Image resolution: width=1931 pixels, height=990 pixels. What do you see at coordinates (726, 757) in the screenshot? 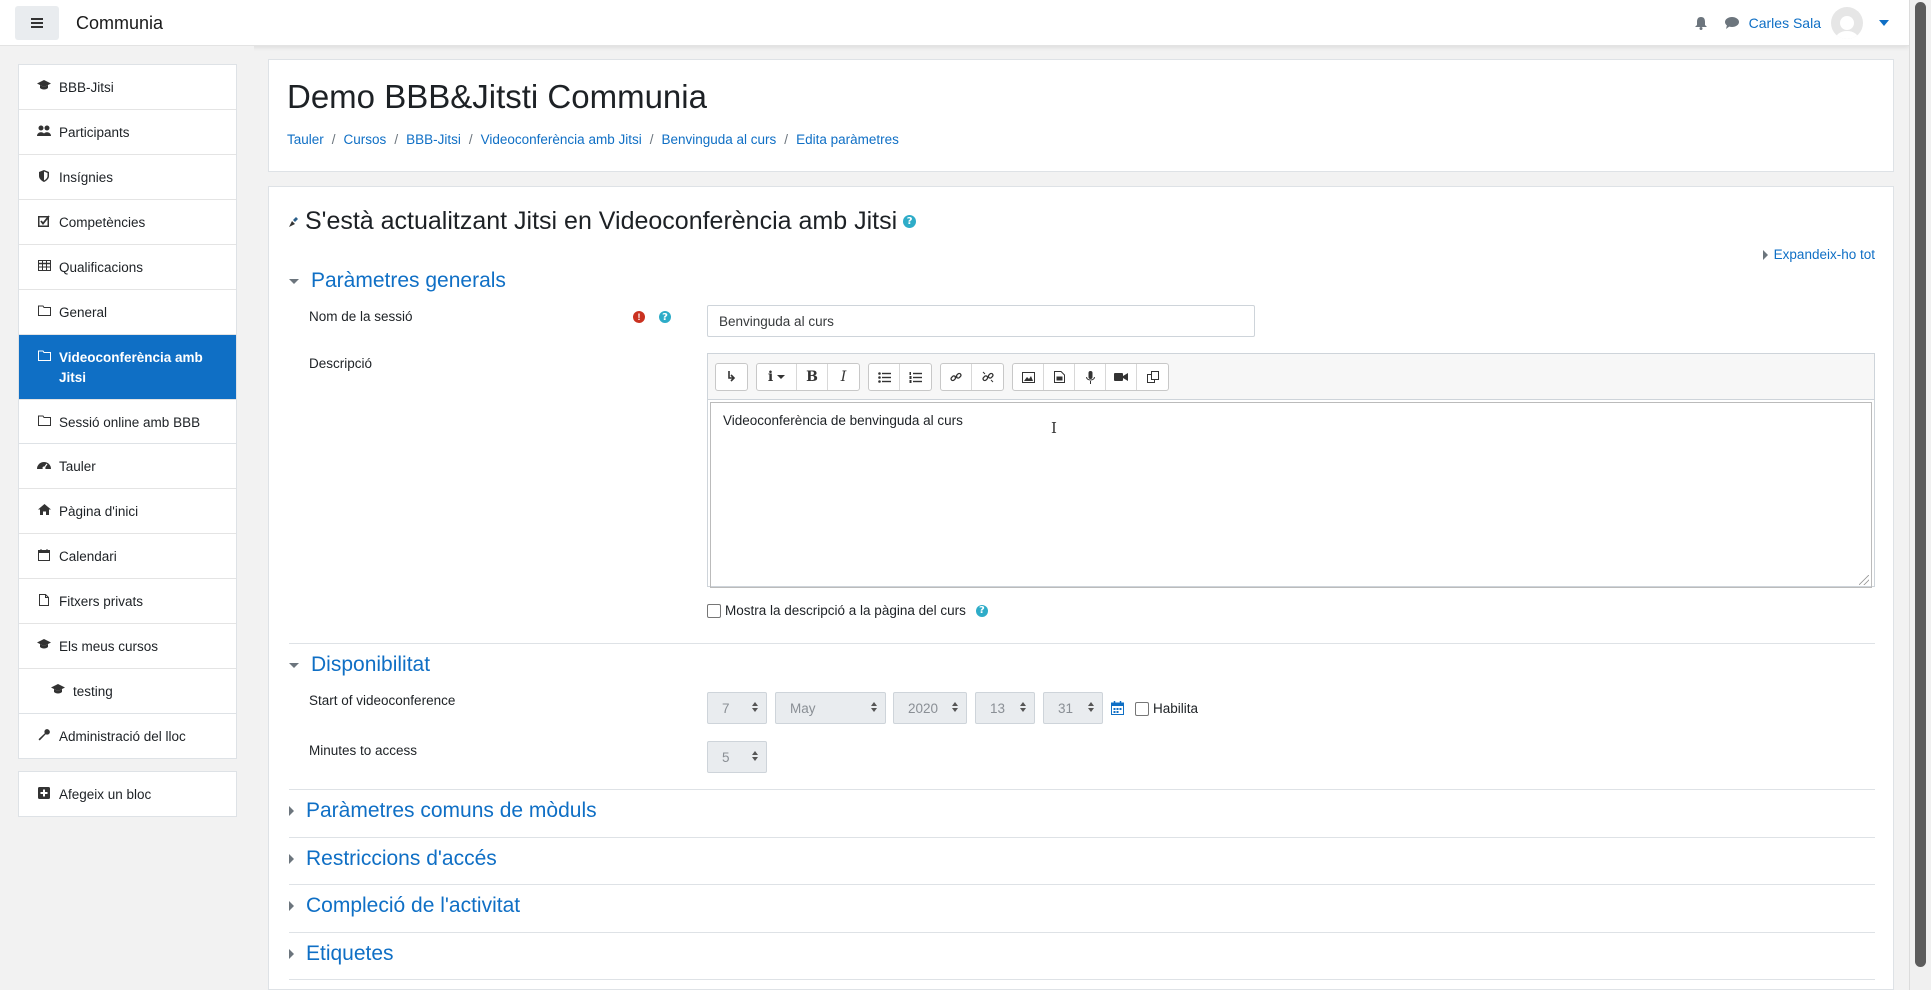
I see `select-value: 5` at bounding box center [726, 757].